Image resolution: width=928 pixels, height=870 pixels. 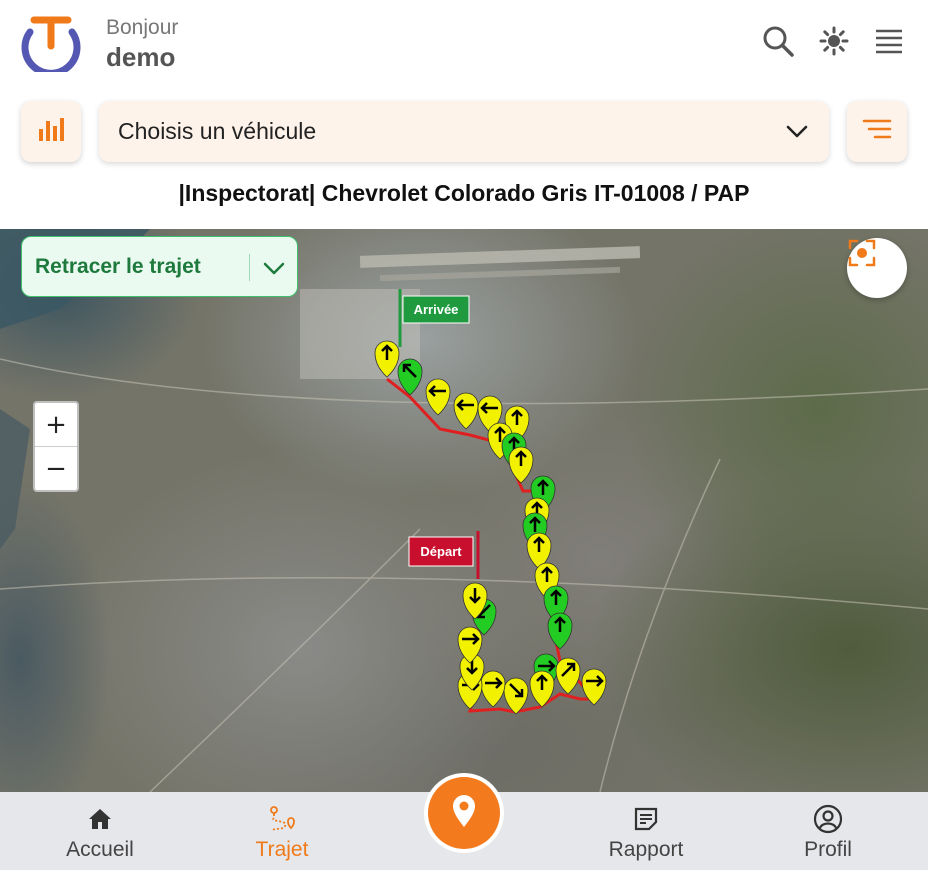 What do you see at coordinates (249, 267) in the screenshot?
I see `retrace-separator` at bounding box center [249, 267].